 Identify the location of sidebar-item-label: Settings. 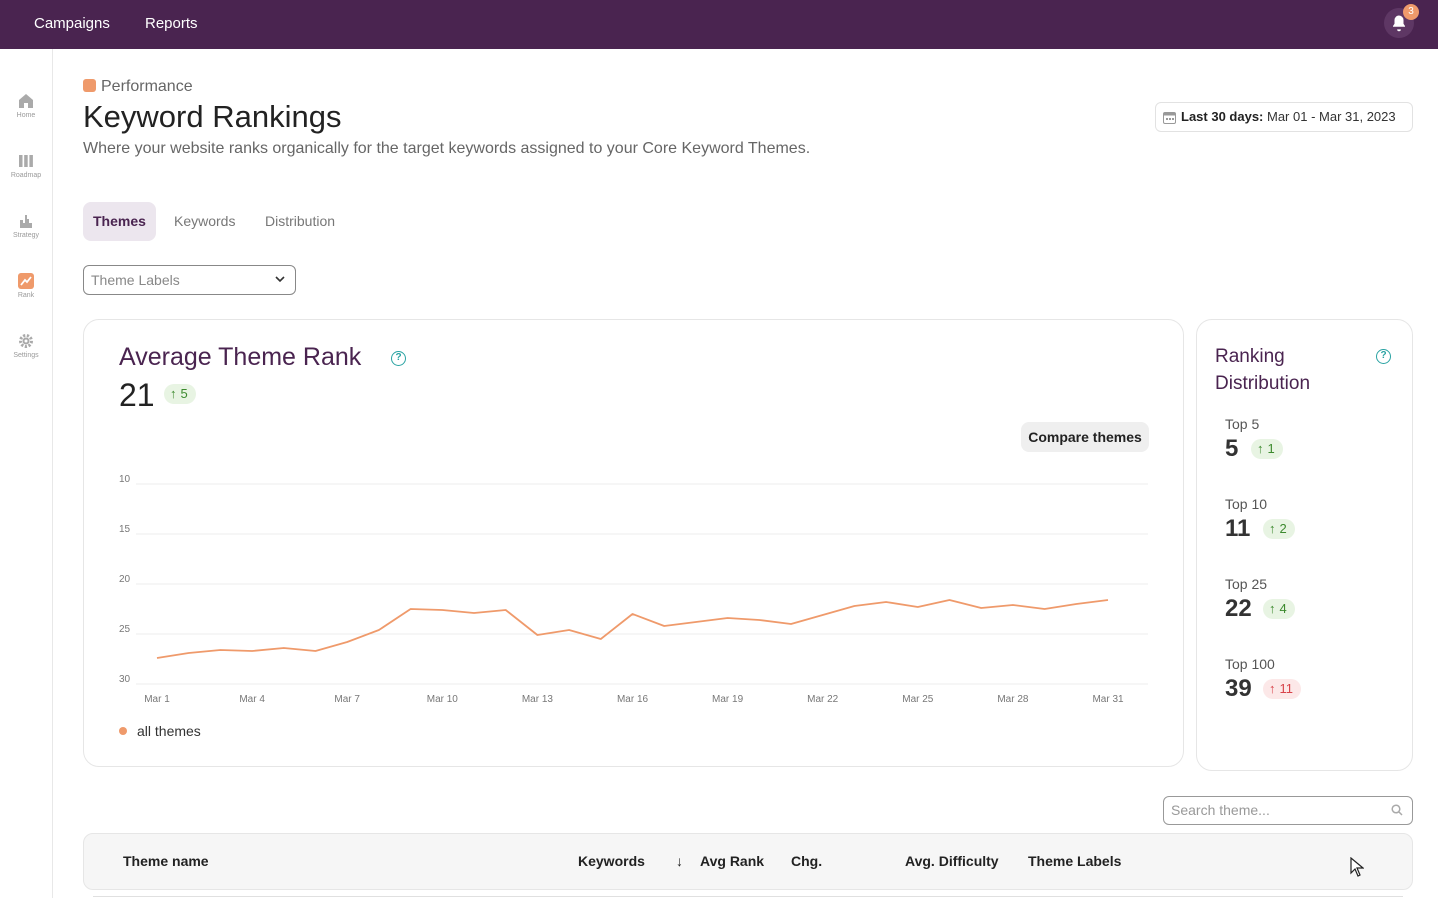
(26, 355).